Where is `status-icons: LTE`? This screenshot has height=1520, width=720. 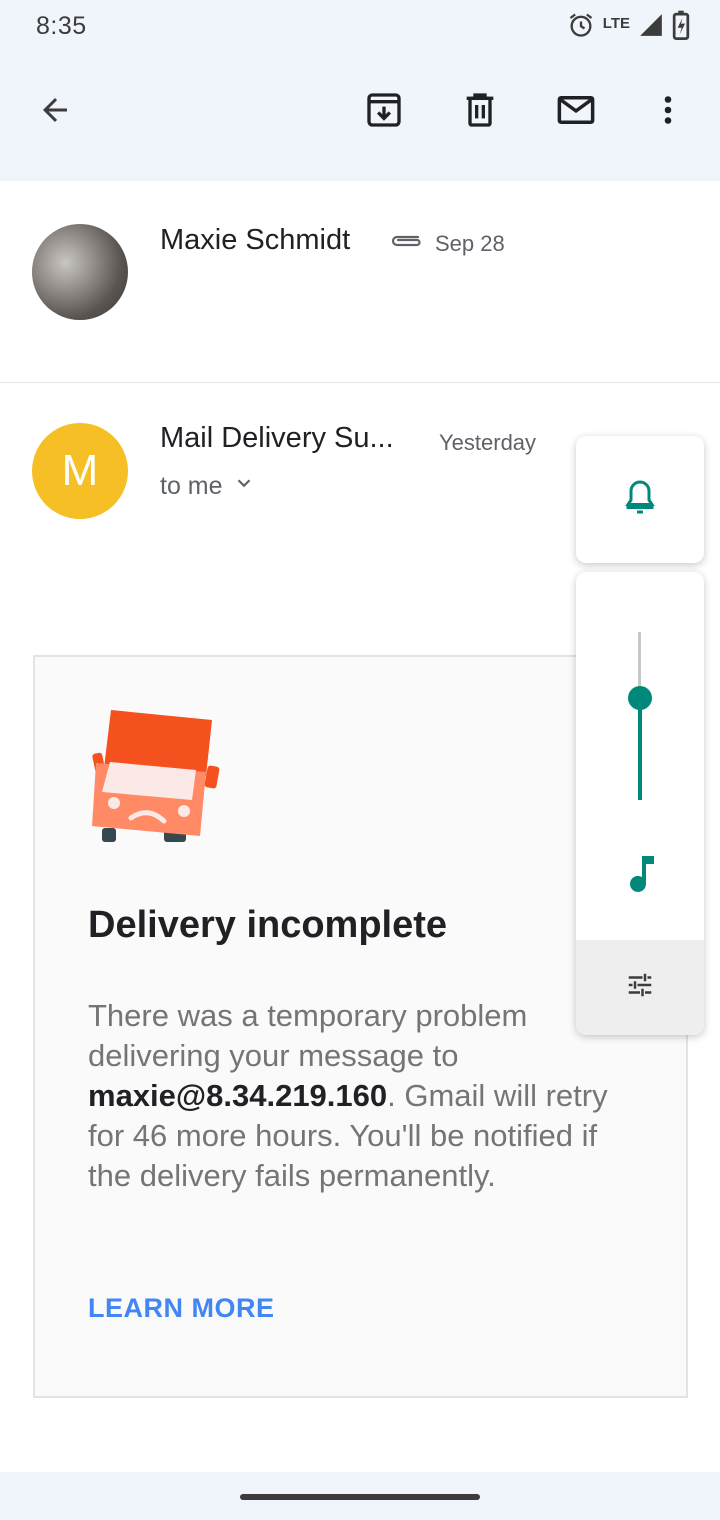
status-icons: LTE is located at coordinates (628, 27).